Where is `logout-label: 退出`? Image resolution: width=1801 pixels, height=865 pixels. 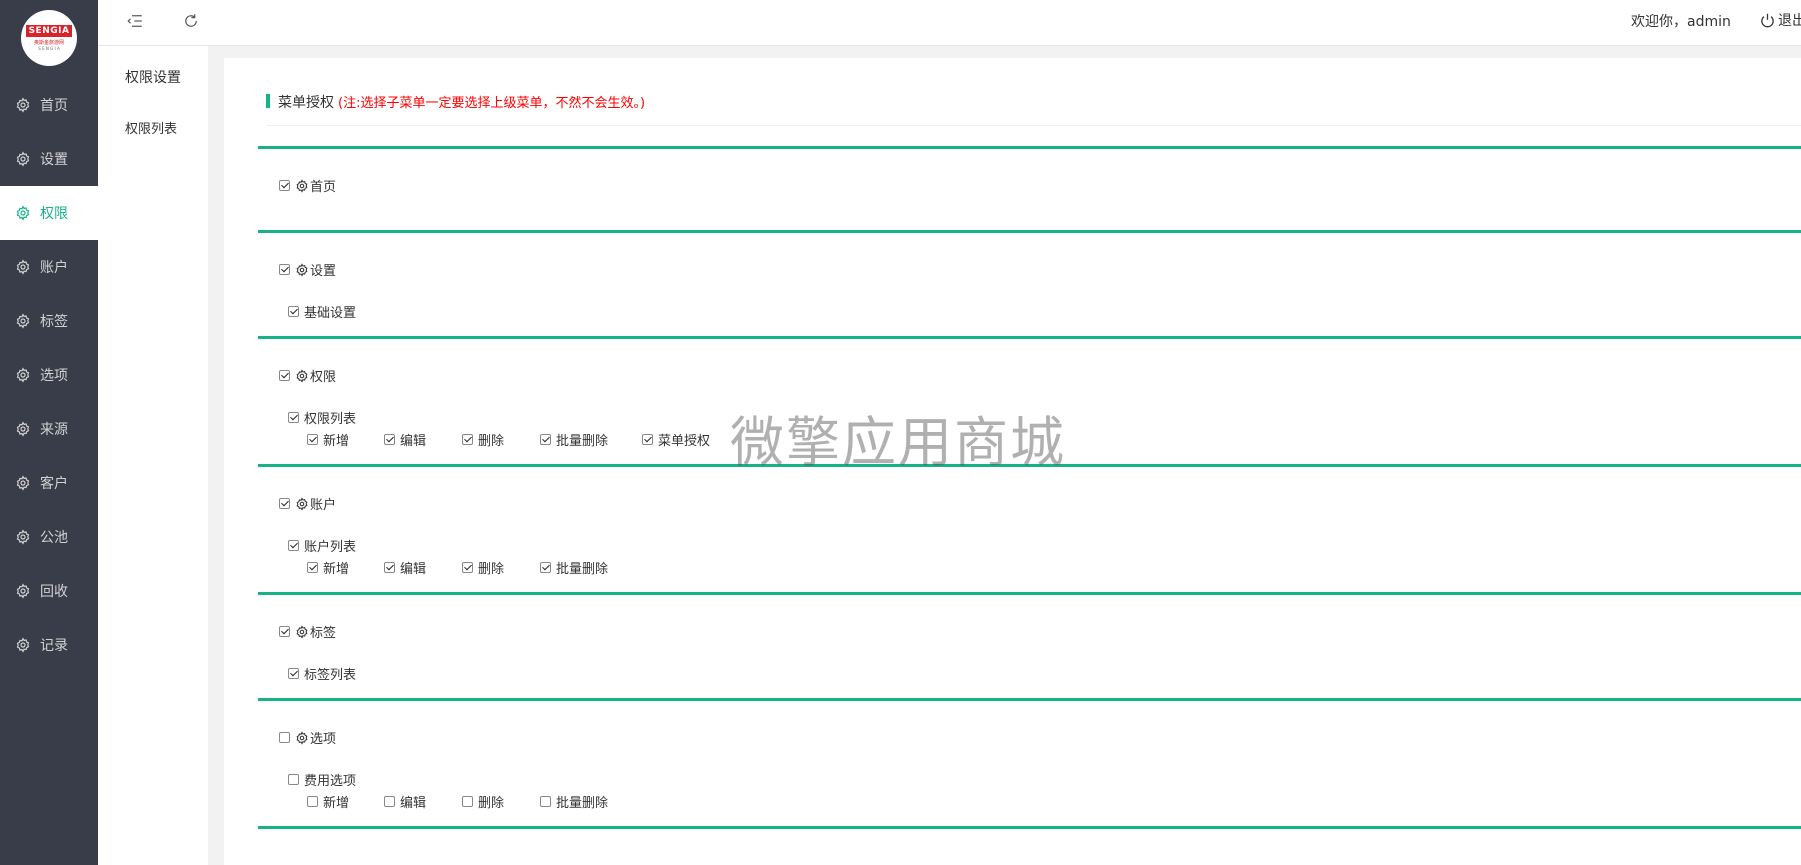
logout-label: 退出 is located at coordinates (1789, 21).